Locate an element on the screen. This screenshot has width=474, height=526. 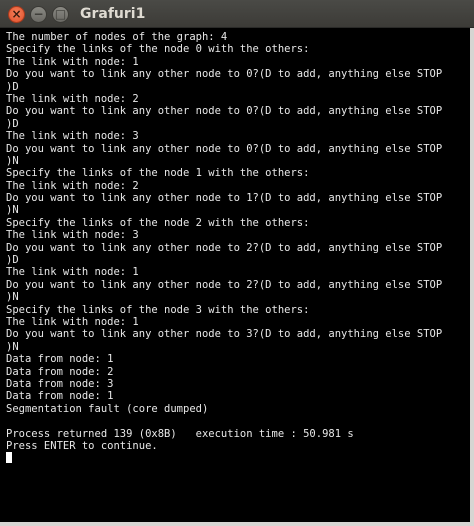
window-border-right is located at coordinates (472, 277).